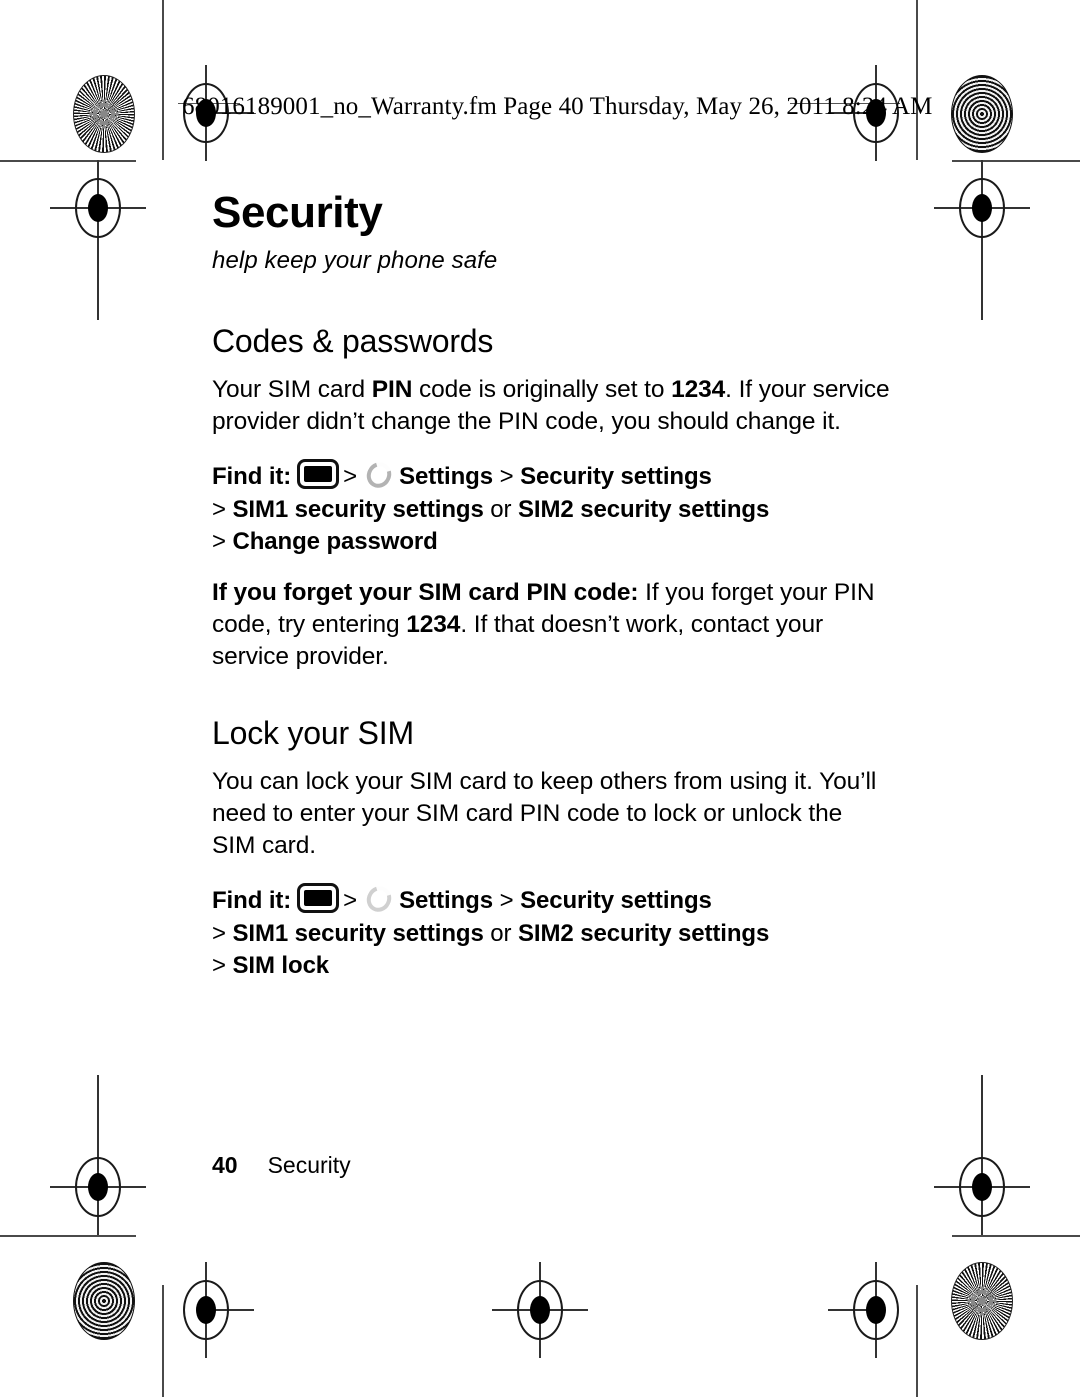 The image size is (1080, 1397). Describe the element at coordinates (355, 261) in the screenshot. I see `page-subtitle: help keep your phone safe` at that location.